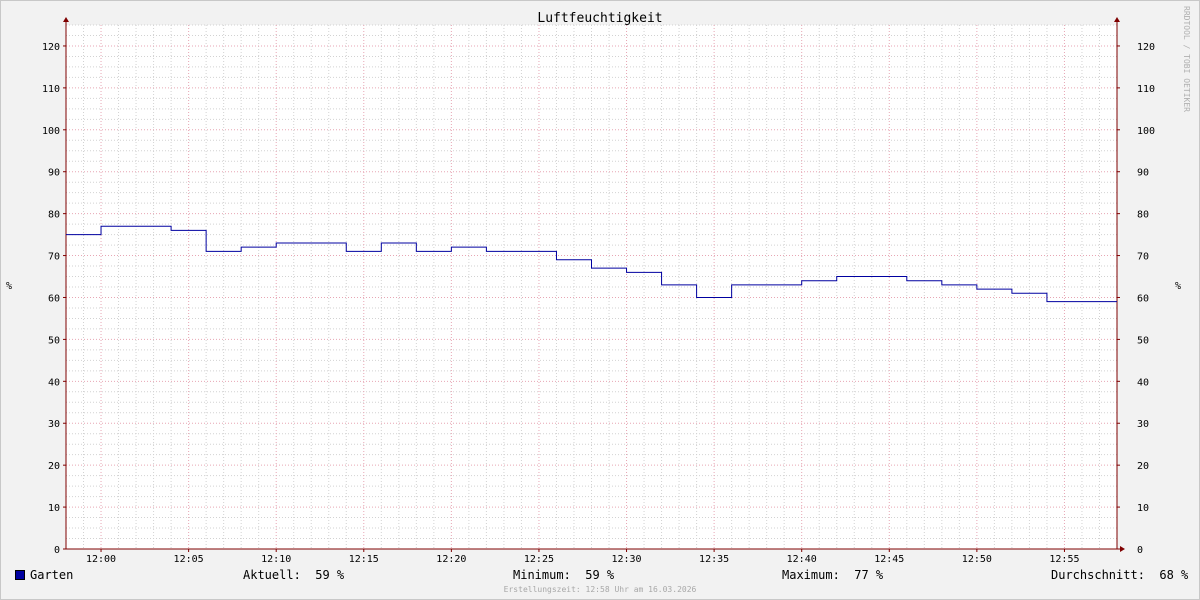  I want to click on legend-average-value: 68 %, so click(1174, 575).